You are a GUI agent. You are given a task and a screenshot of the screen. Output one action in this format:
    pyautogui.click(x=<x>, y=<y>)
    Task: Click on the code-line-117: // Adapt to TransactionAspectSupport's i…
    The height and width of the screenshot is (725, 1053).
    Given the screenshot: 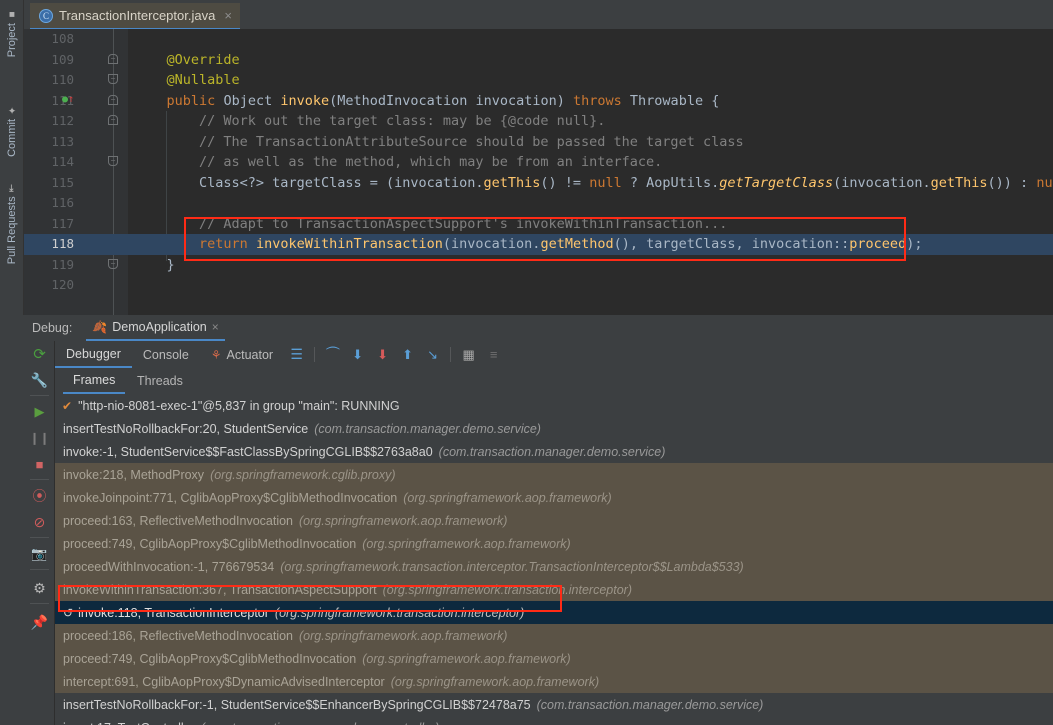 What is the action you would take?
    pyautogui.click(x=590, y=224)
    